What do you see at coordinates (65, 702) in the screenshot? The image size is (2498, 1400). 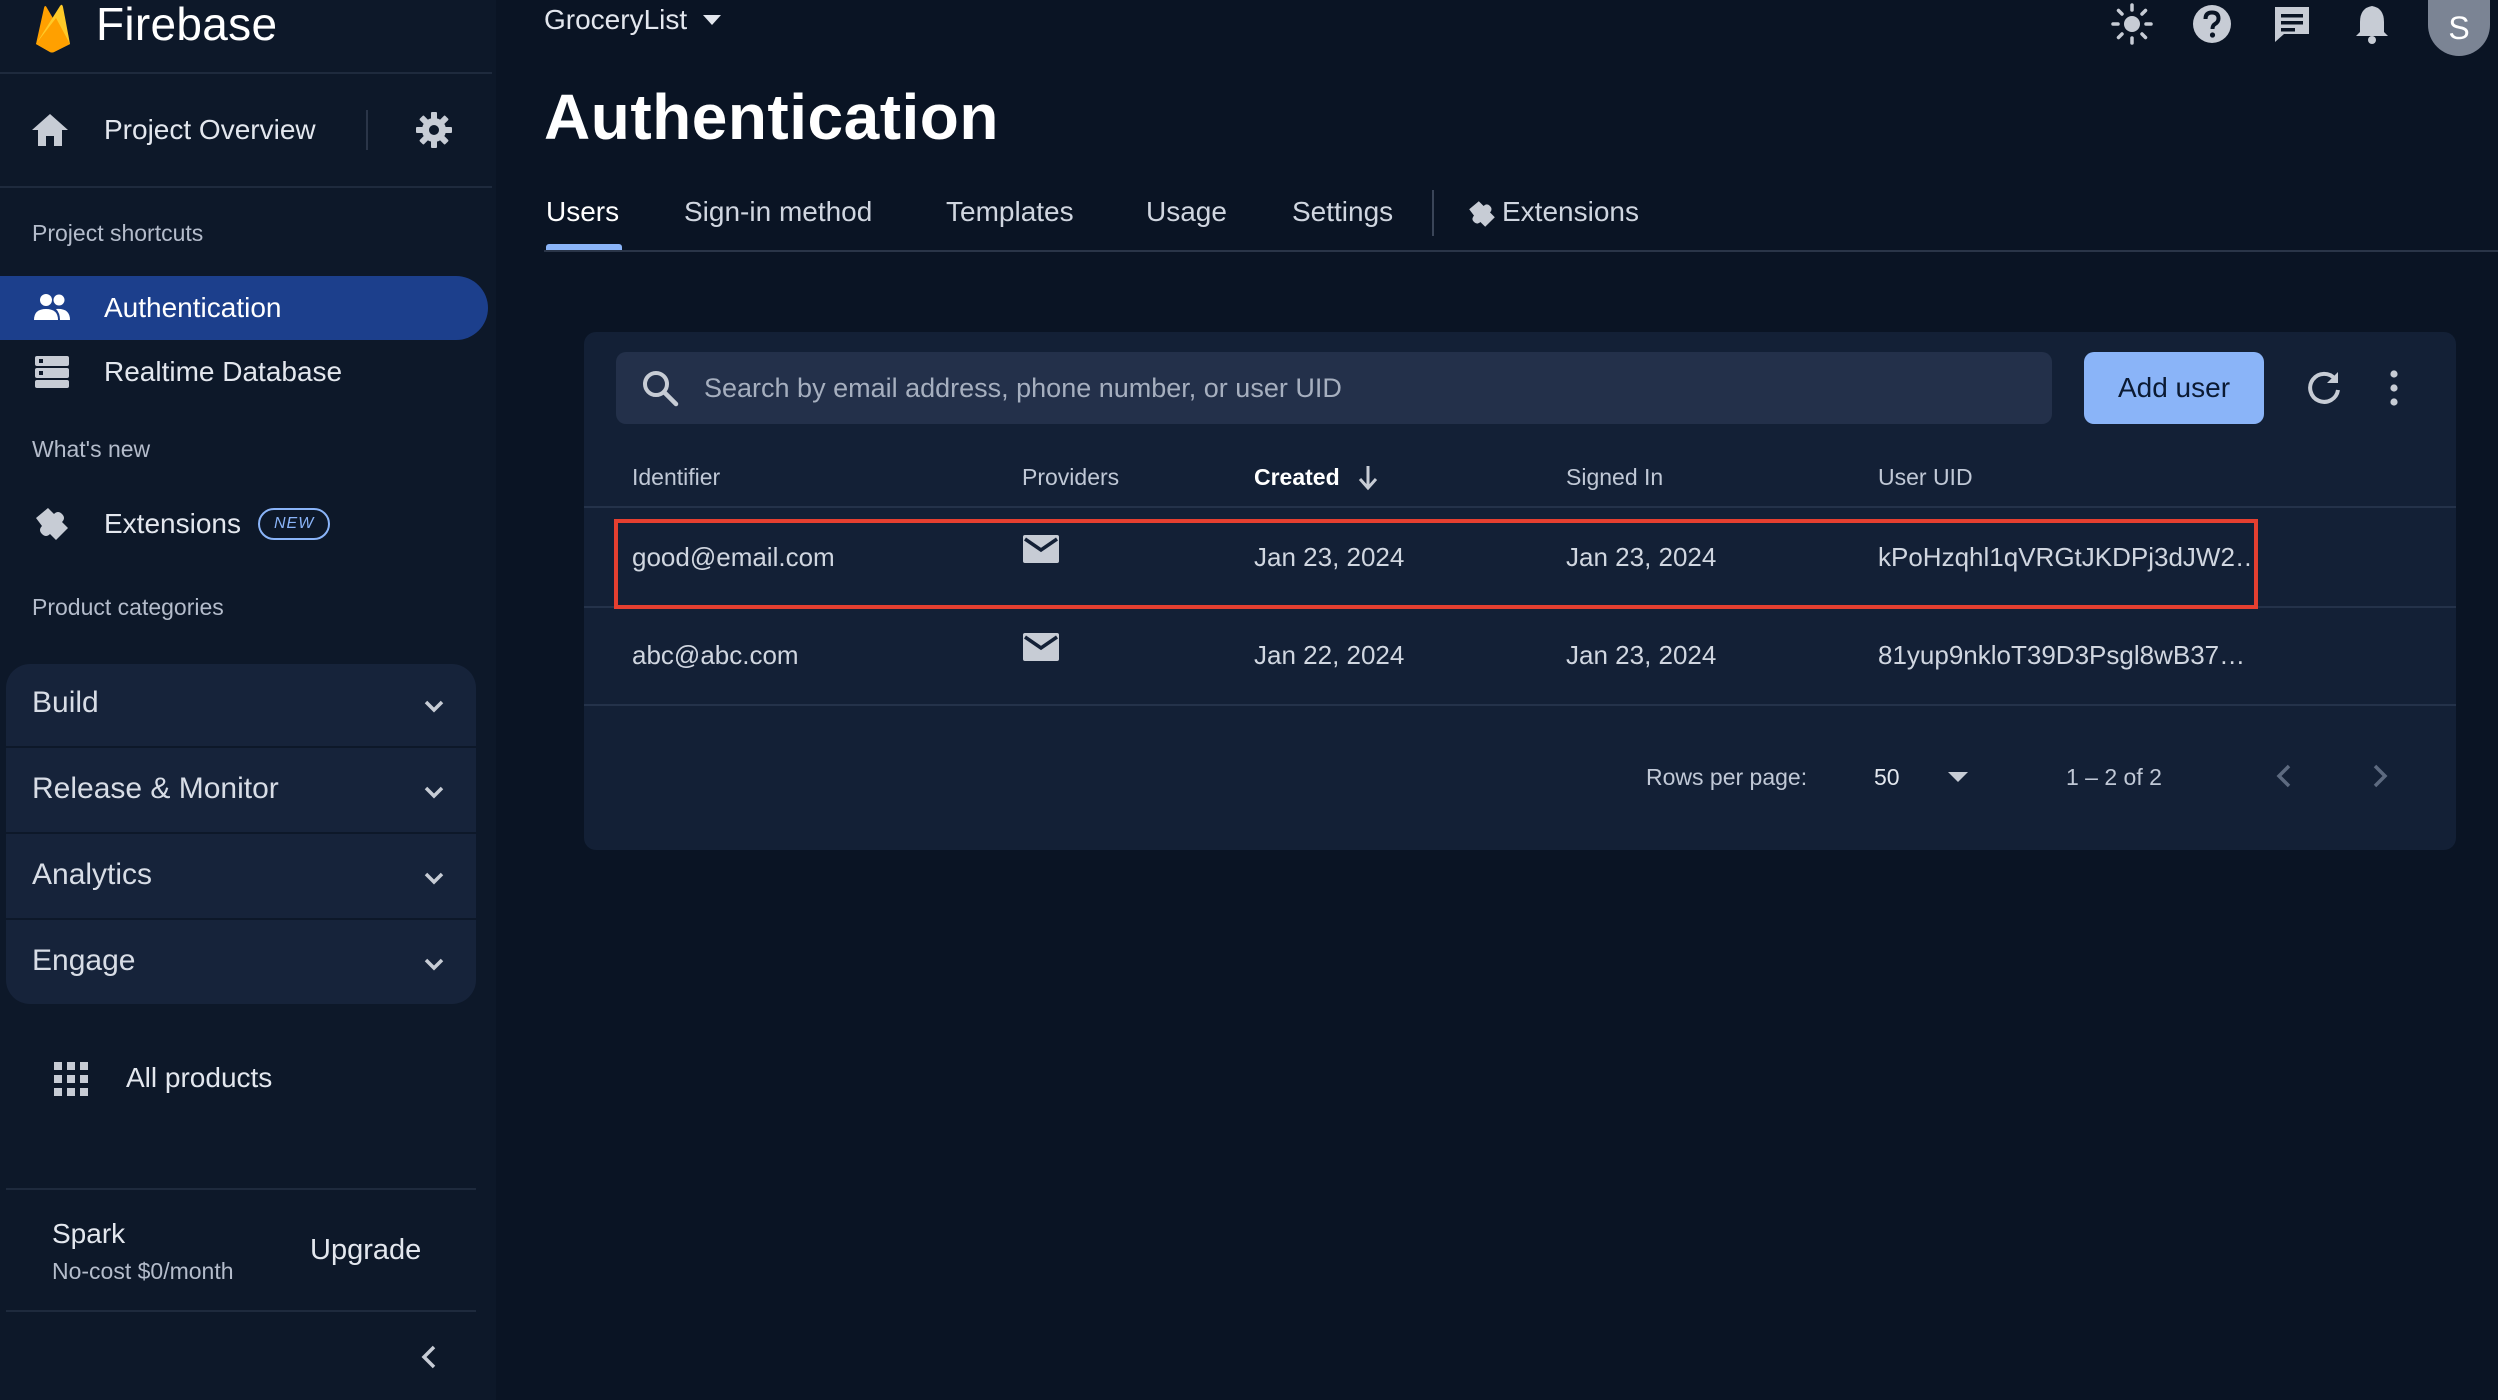 I see `category-label: Build` at bounding box center [65, 702].